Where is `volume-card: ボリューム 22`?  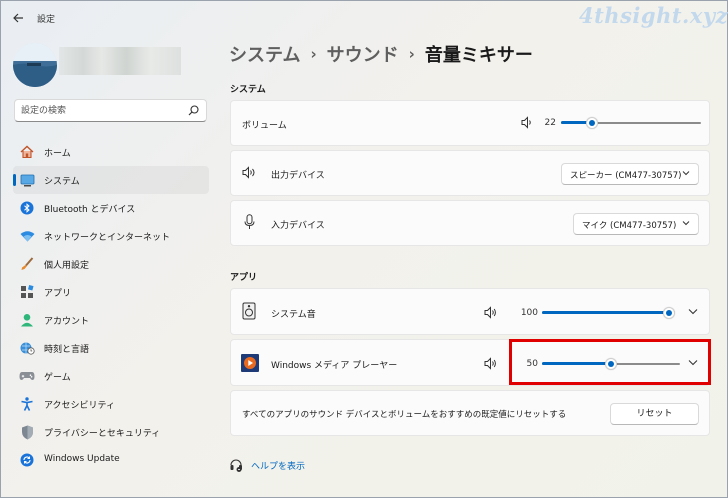
volume-card: ボリューム 22 is located at coordinates (470, 123).